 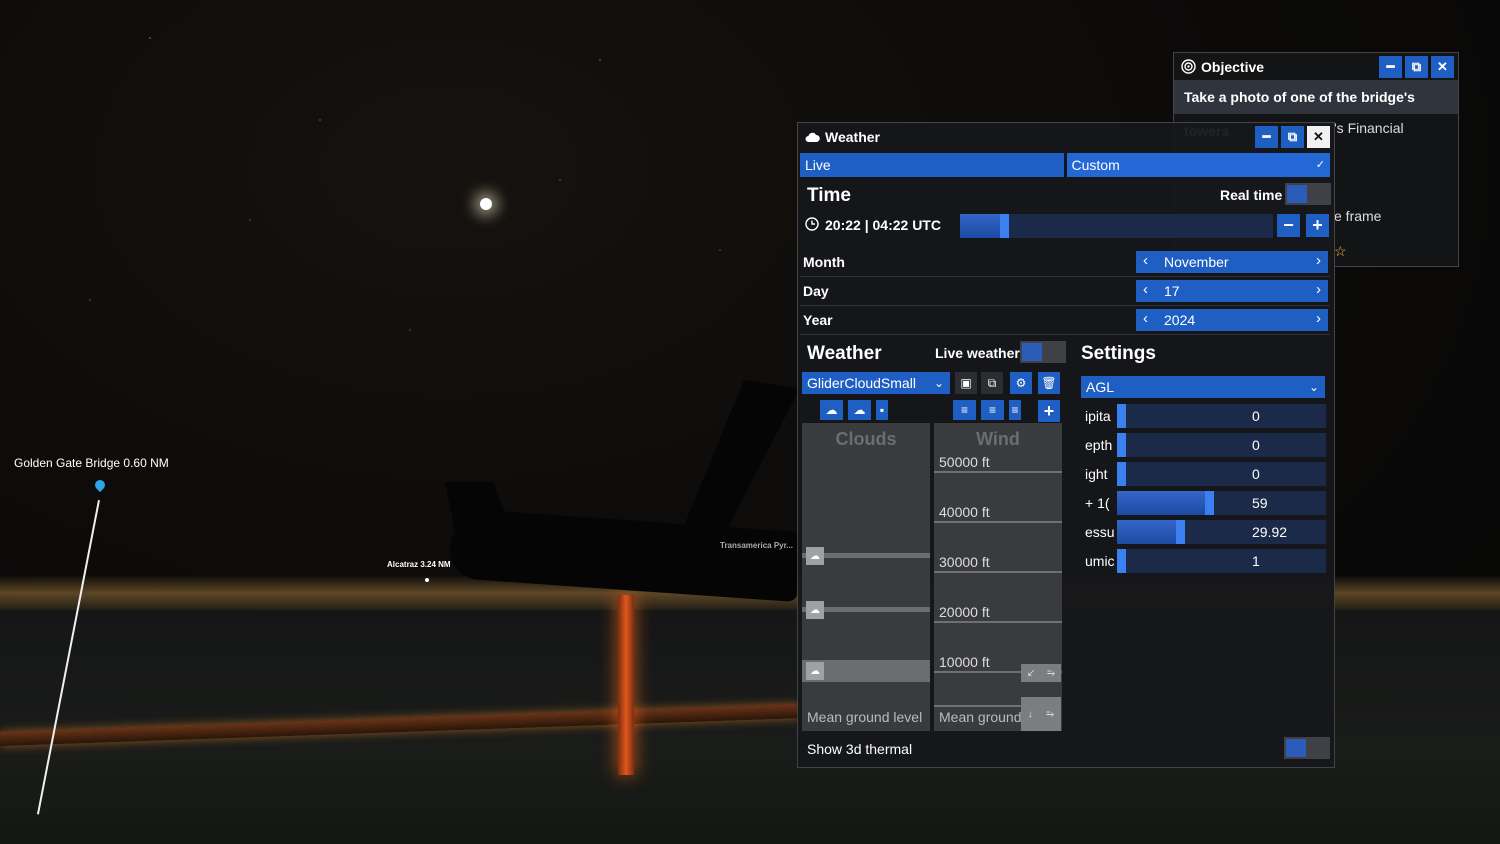 What do you see at coordinates (1221, 532) in the screenshot?
I see `settings-slider: 29.92` at bounding box center [1221, 532].